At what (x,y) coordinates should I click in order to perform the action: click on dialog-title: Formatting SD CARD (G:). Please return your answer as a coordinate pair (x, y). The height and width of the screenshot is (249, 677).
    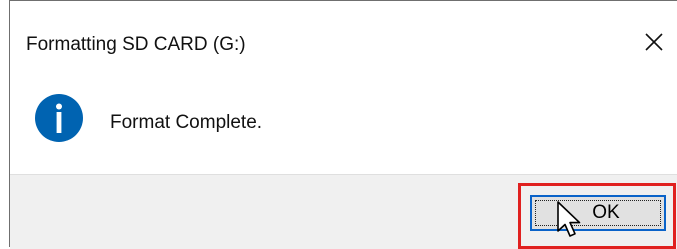
    Looking at the image, I should click on (136, 44).